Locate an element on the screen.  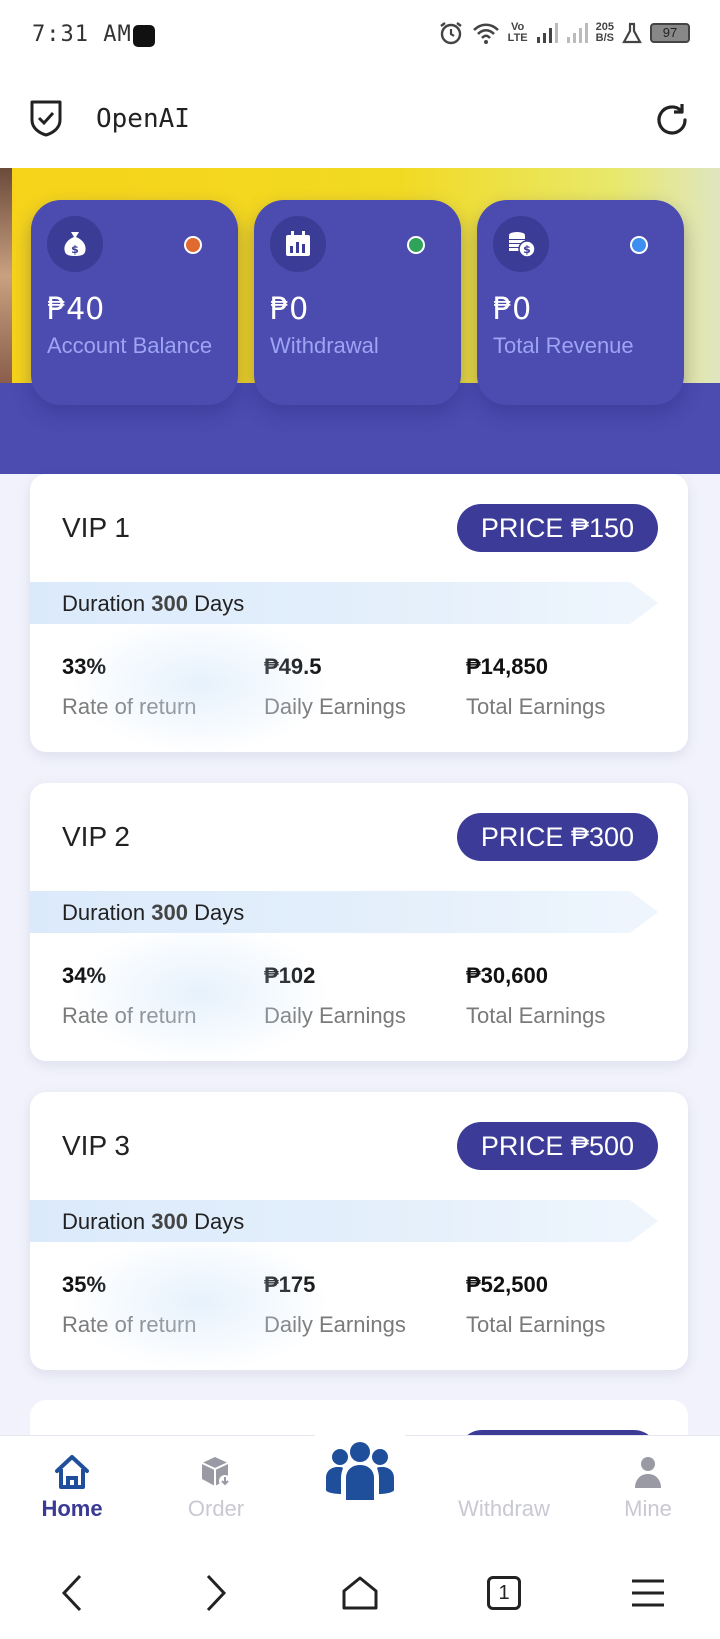
price-button: PRICE ₱300 is located at coordinates (557, 837).